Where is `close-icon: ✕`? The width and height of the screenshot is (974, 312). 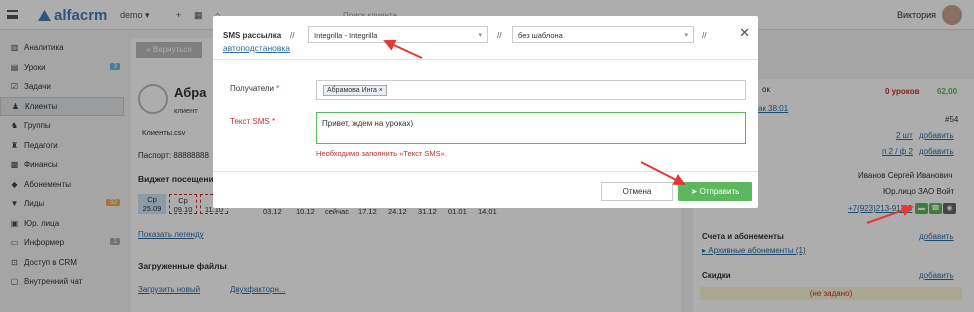
close-icon: ✕ is located at coordinates (744, 33).